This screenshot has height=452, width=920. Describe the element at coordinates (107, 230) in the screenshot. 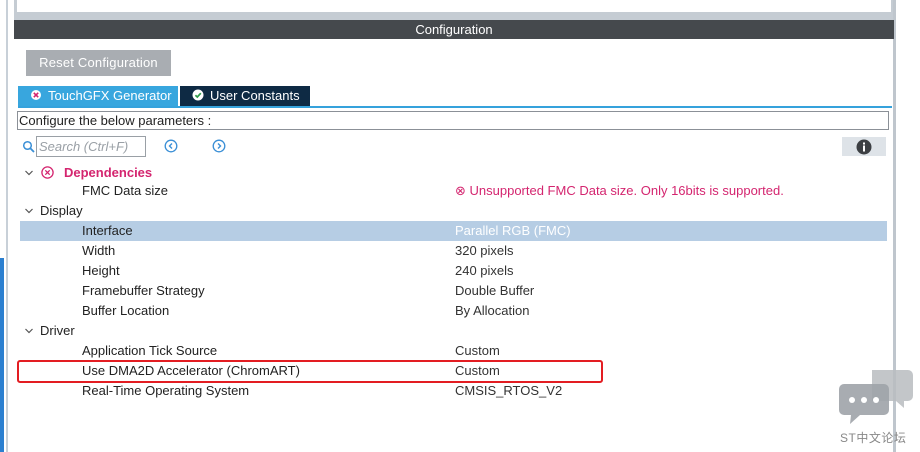

I see `param-name: Interface` at that location.